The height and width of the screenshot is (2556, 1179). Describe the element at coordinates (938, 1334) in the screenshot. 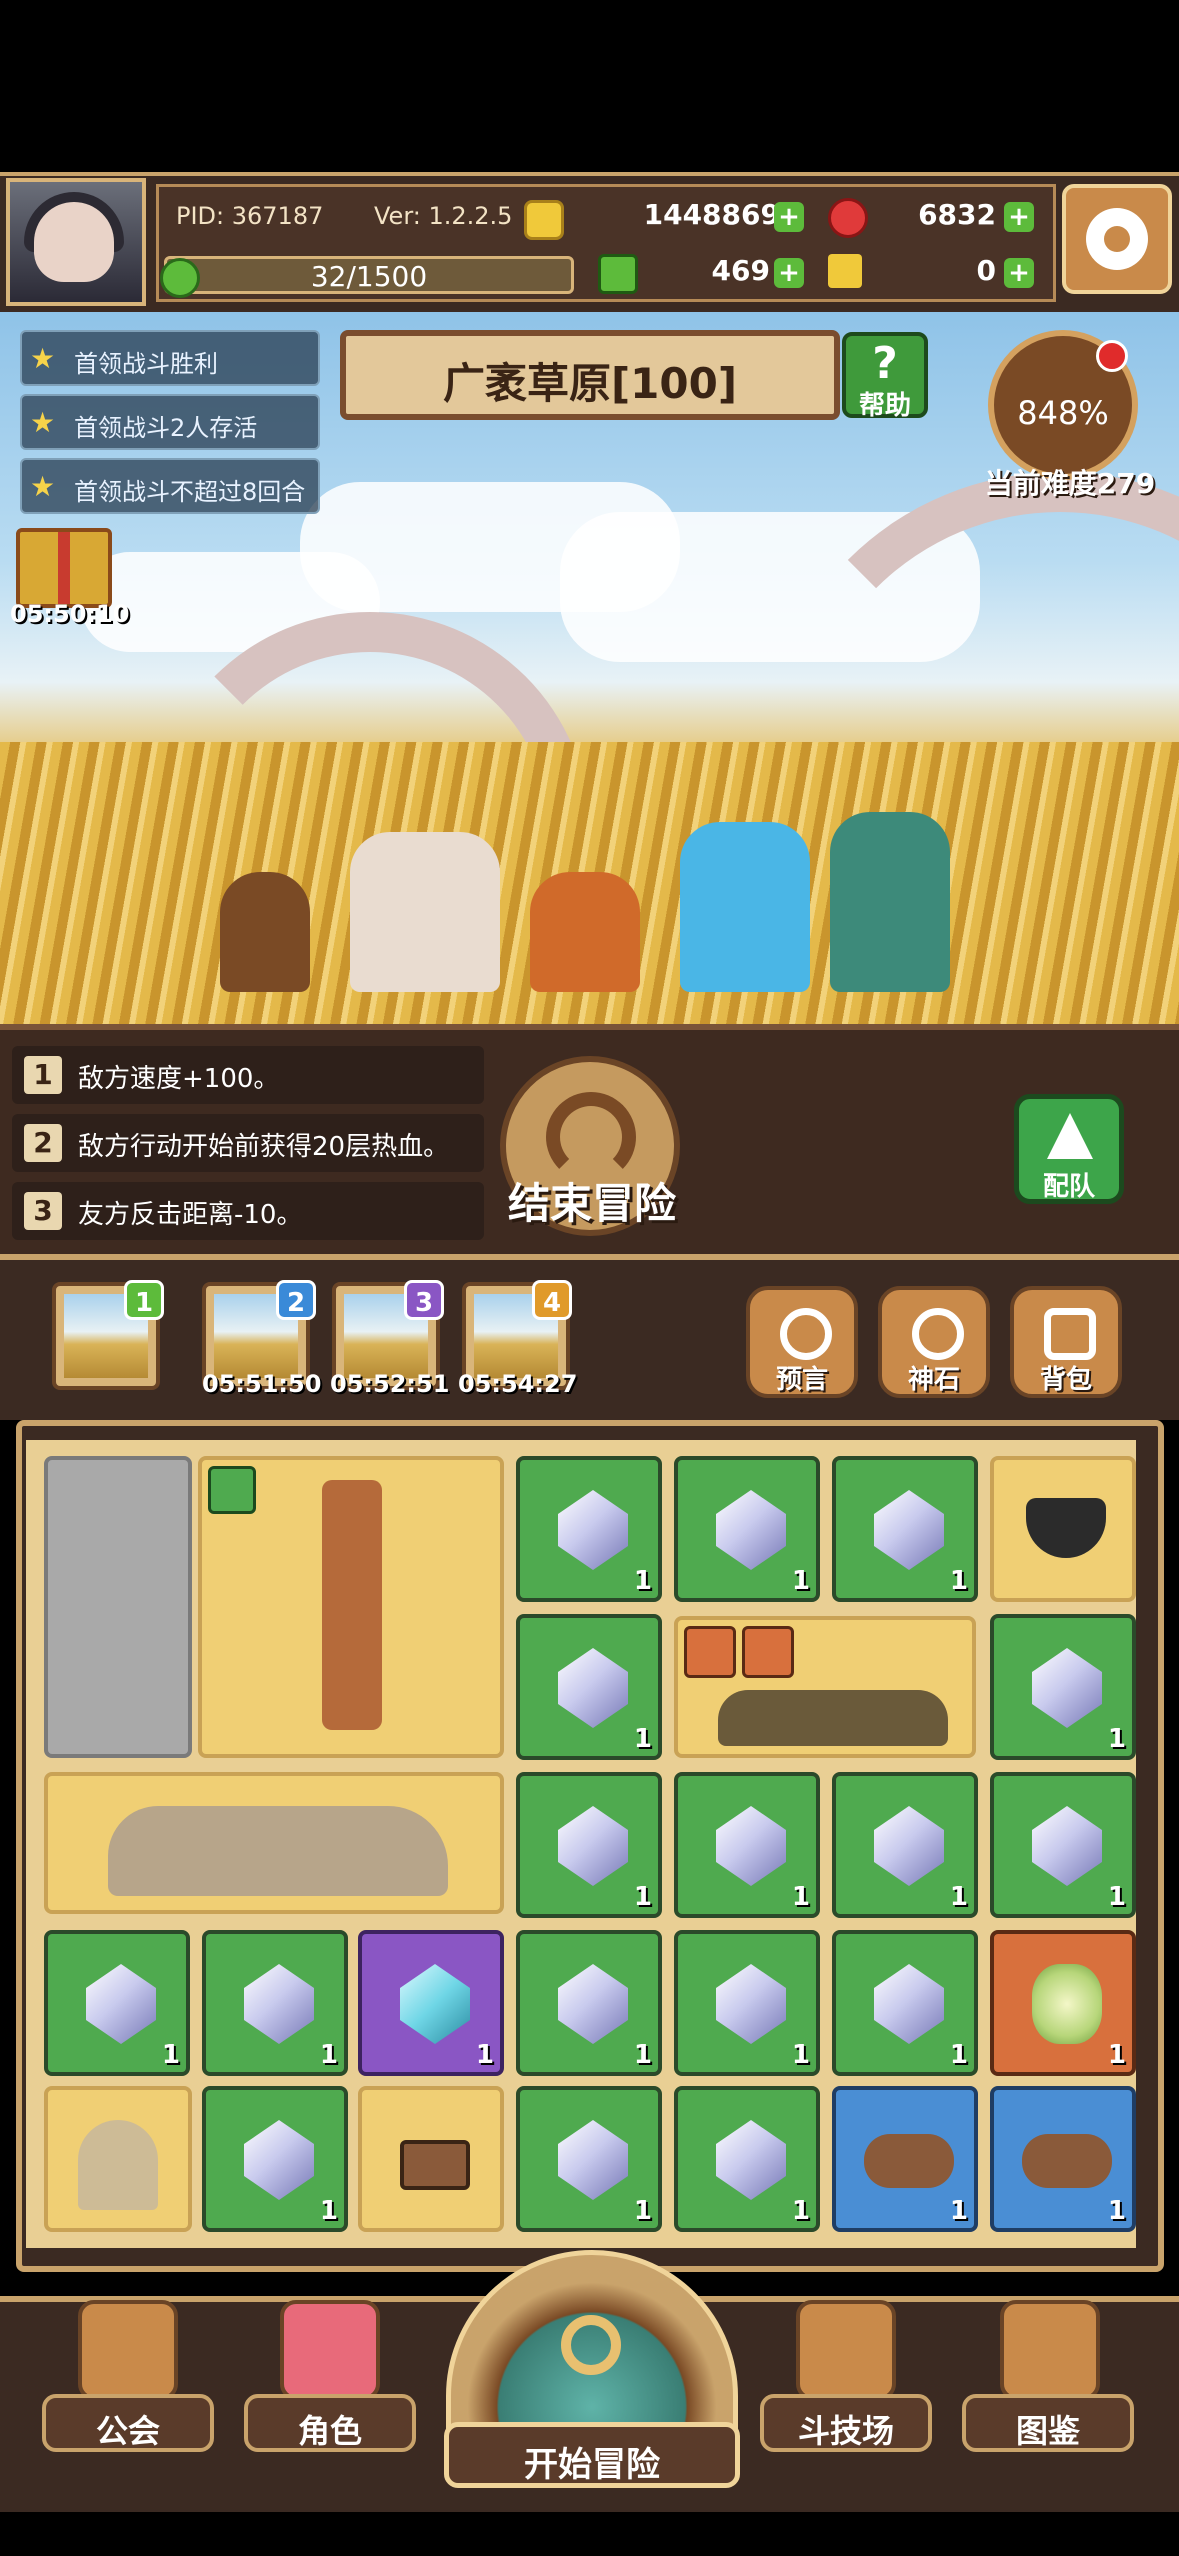

I see `god-stone-icon` at that location.